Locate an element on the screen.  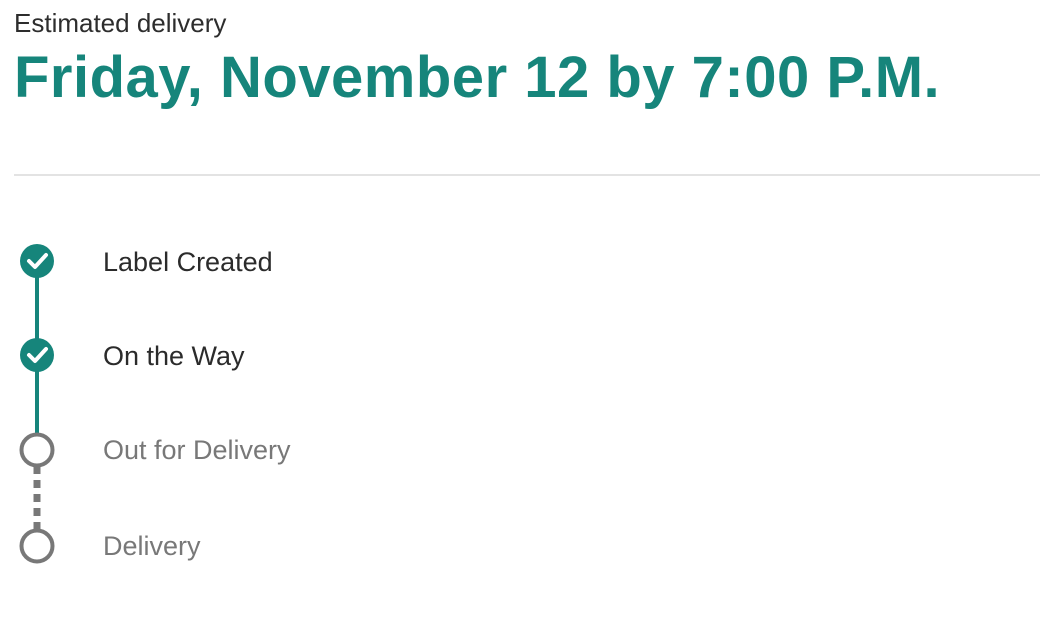
step-label: Out for Delivery is located at coordinates (197, 450).